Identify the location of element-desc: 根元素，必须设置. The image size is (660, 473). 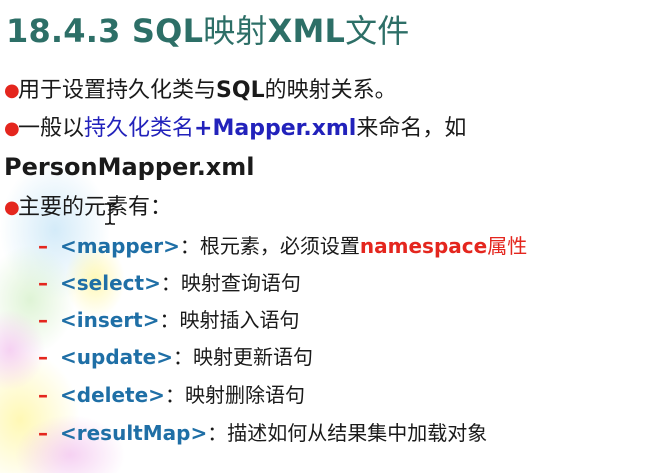
(279, 246).